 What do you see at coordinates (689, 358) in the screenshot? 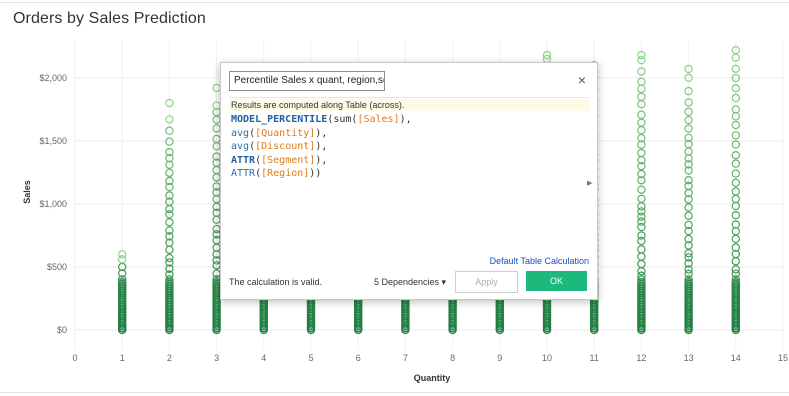
I see `x-tick-label: 13` at bounding box center [689, 358].